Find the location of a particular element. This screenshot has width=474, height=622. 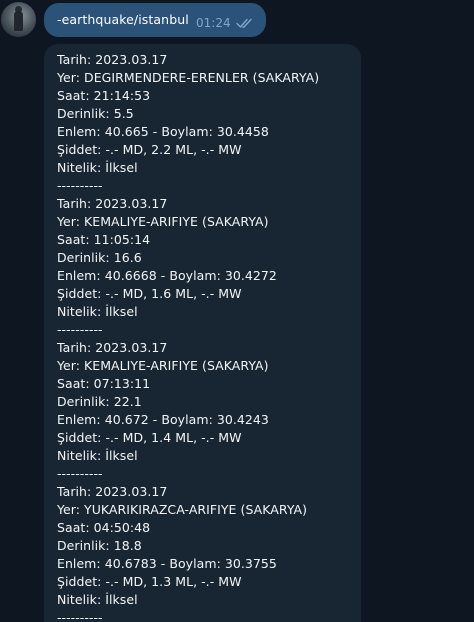

message-line: Yer: DEGIRMENDERE-ERENLER (SAKARYA) is located at coordinates (188, 77).